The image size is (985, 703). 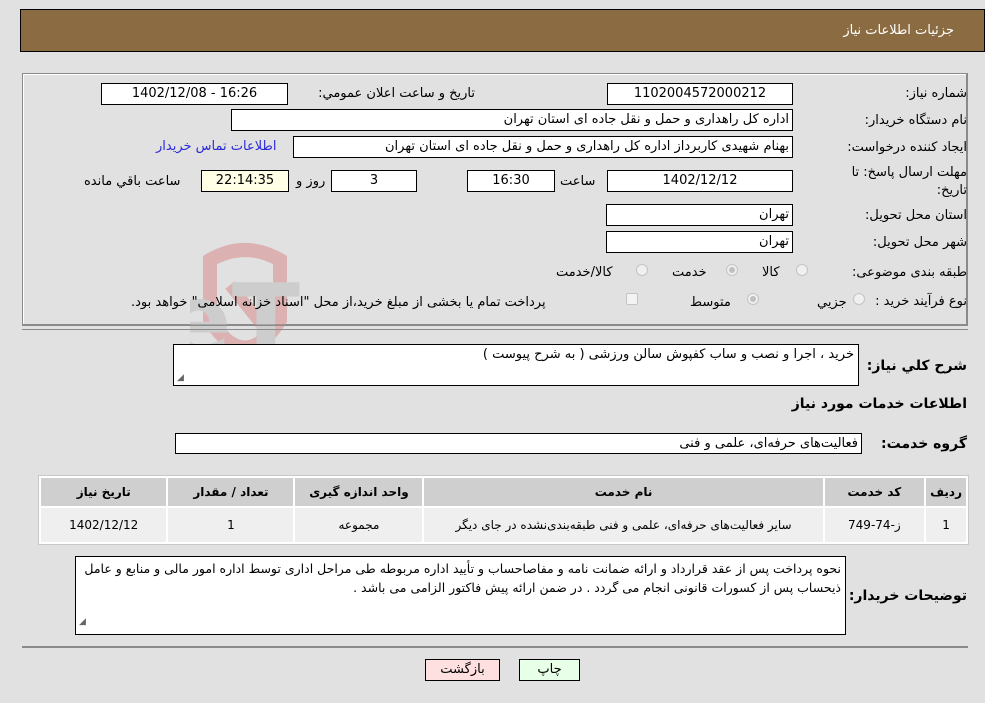 I want to click on page-title: جزئیات اطلاعات نیاز, so click(x=898, y=30).